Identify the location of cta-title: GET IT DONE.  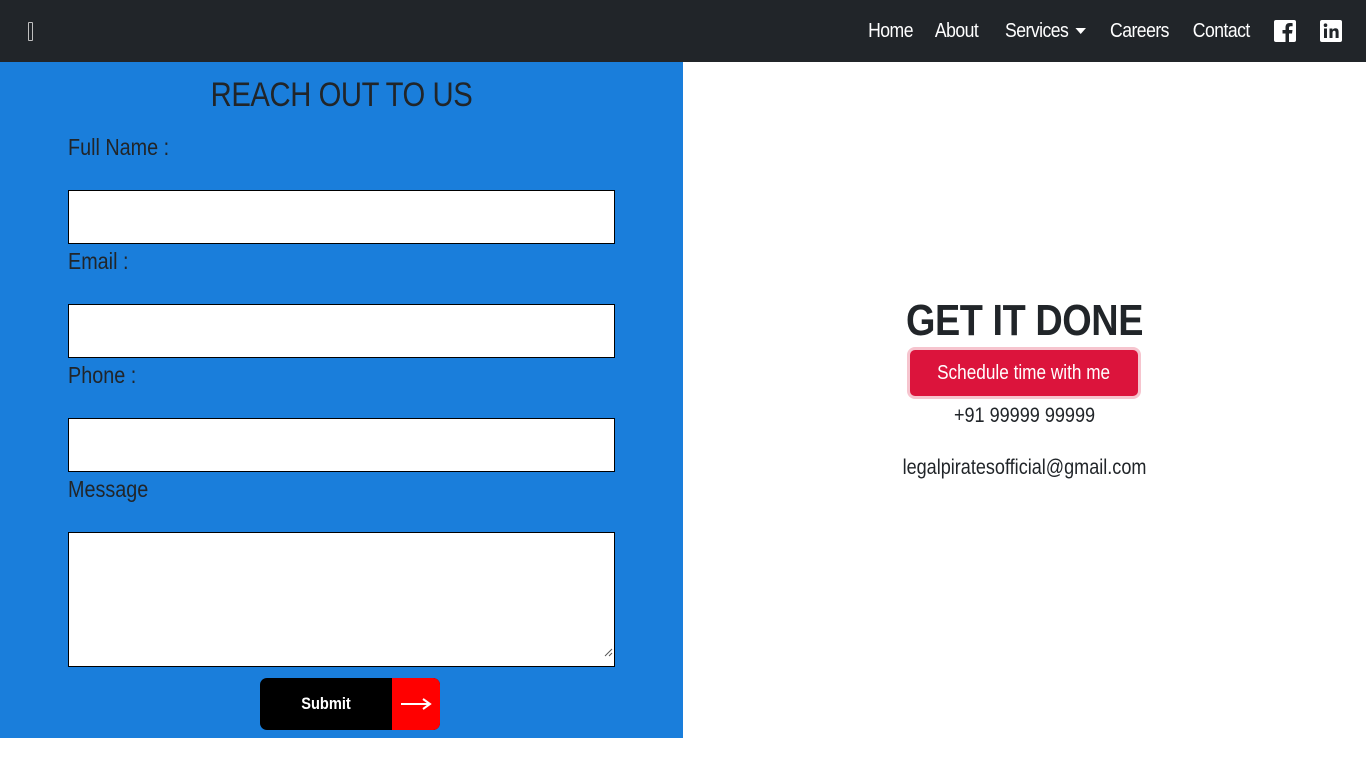
(1024, 320).